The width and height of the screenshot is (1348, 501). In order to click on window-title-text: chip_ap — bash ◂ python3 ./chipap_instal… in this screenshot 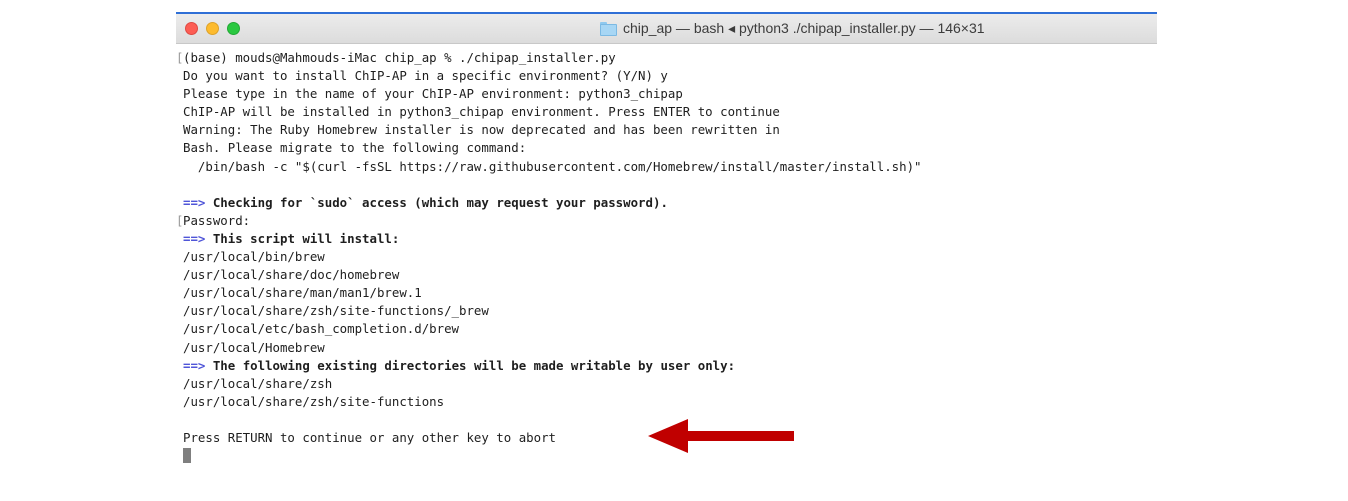, I will do `click(804, 28)`.